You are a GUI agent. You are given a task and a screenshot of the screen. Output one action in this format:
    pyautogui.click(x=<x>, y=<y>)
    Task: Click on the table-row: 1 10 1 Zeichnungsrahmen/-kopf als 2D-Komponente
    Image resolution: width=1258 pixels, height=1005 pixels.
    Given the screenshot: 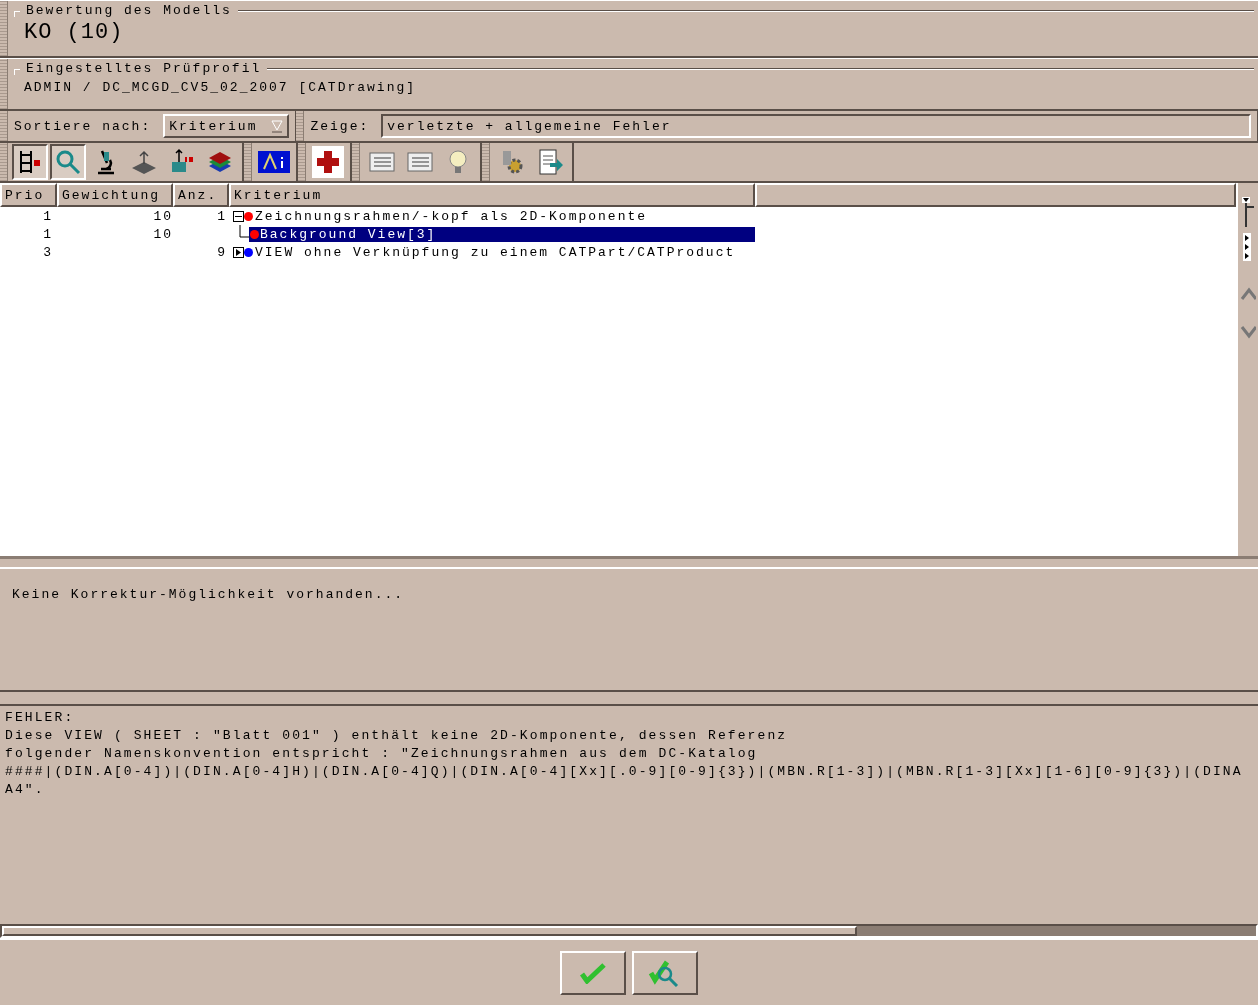 What is the action you would take?
    pyautogui.click(x=618, y=216)
    